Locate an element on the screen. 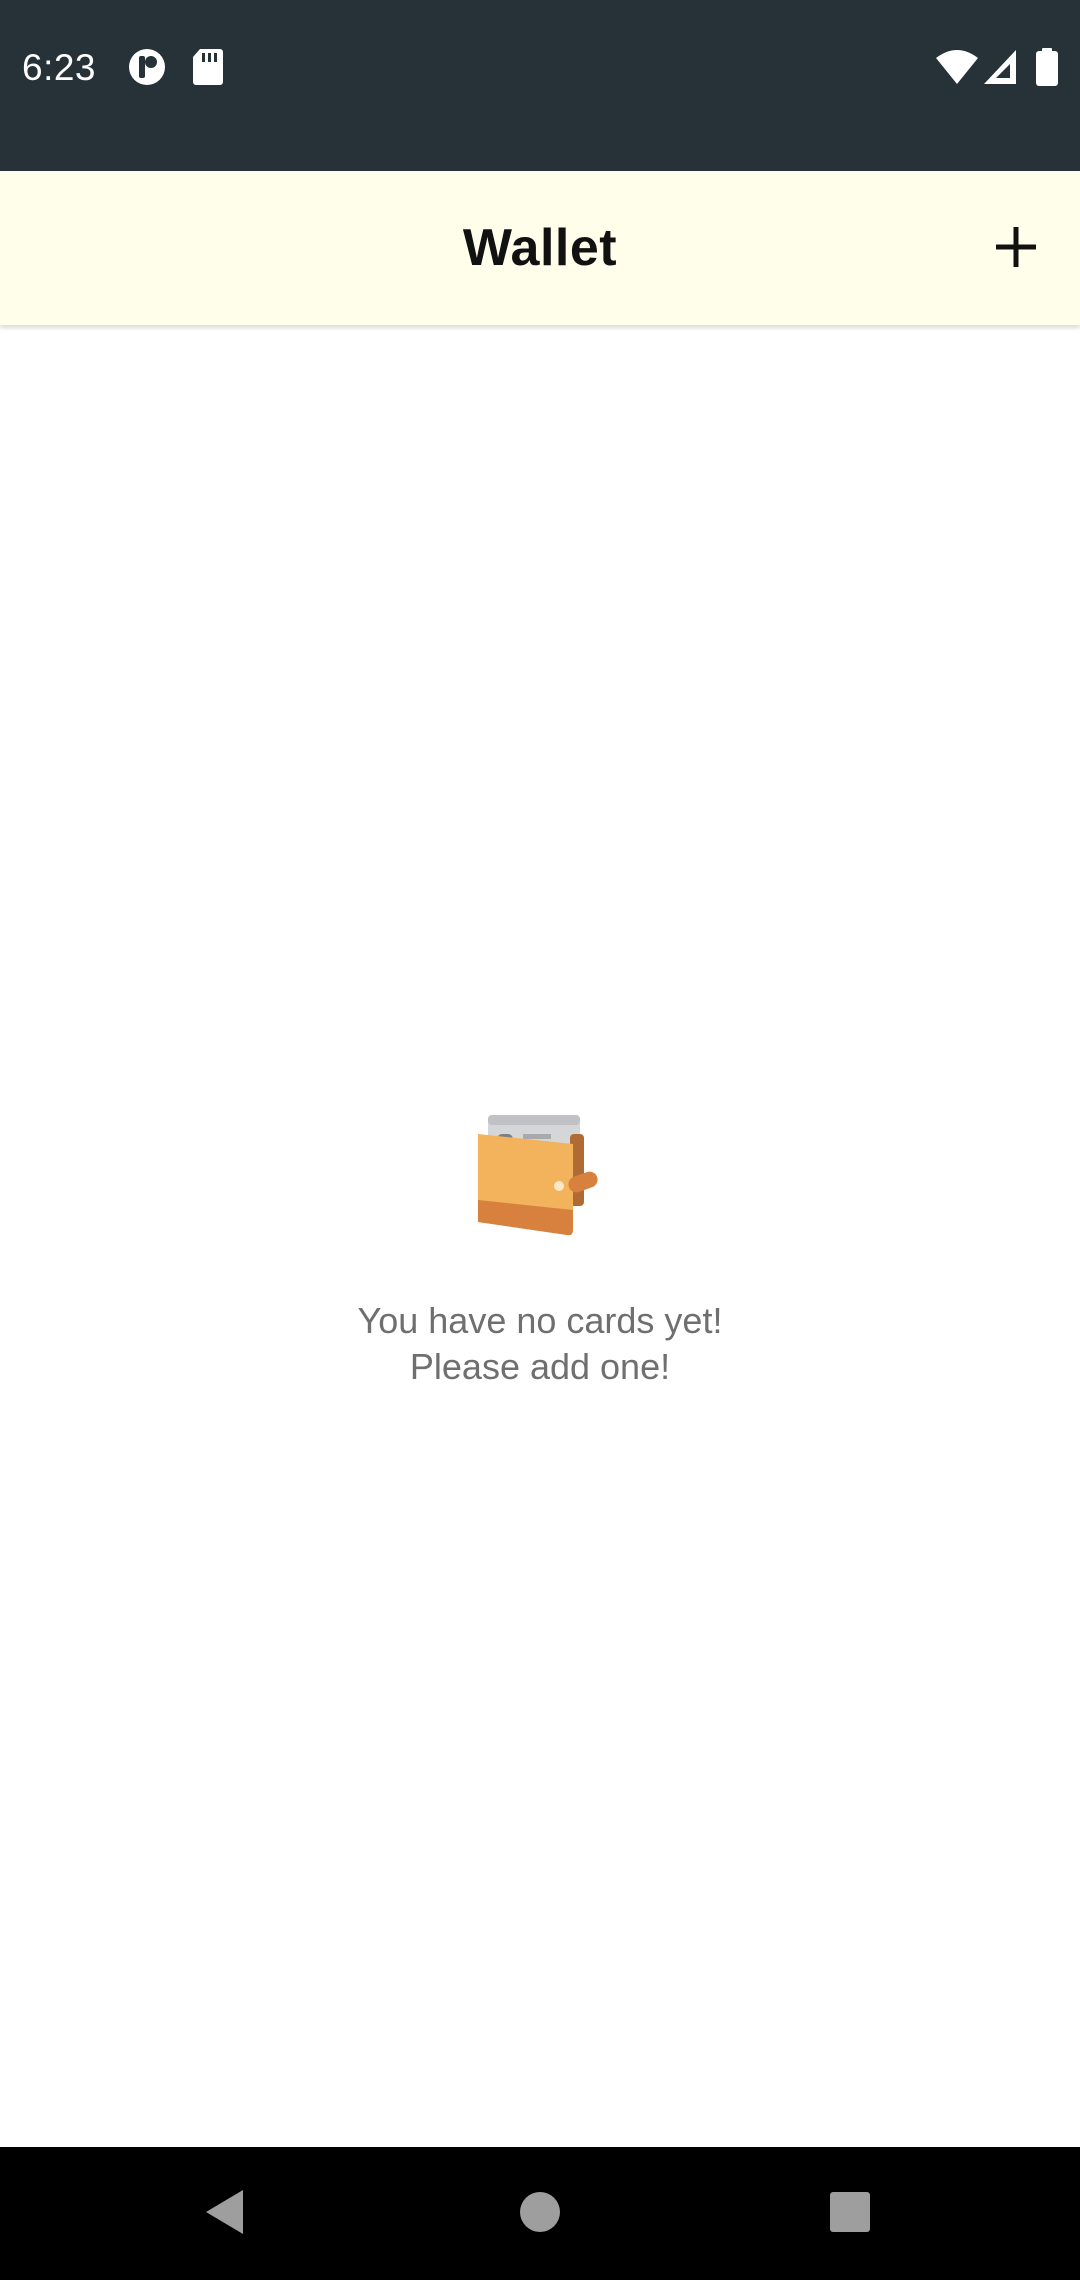 Image resolution: width=1080 pixels, height=2280 pixels. plus-icon is located at coordinates (1016, 249).